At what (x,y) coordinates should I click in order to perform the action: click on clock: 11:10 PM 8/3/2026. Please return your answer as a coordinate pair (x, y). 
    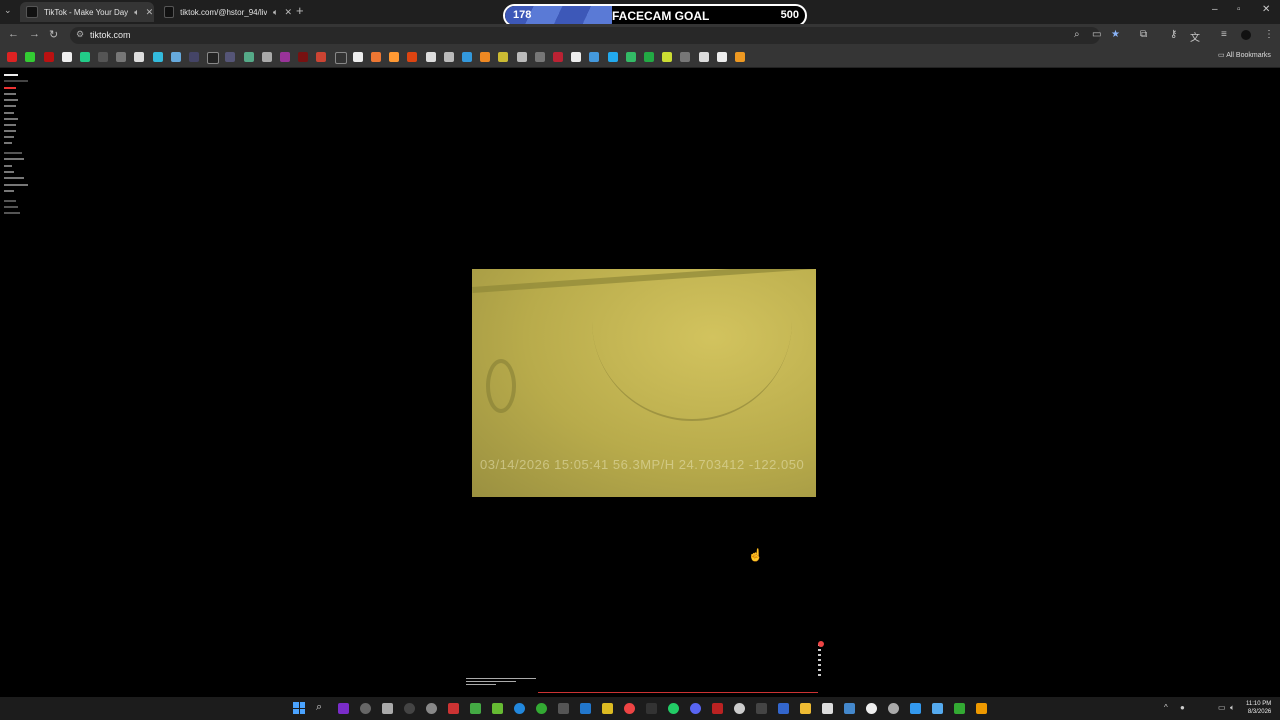
    Looking at the image, I should click on (1258, 708).